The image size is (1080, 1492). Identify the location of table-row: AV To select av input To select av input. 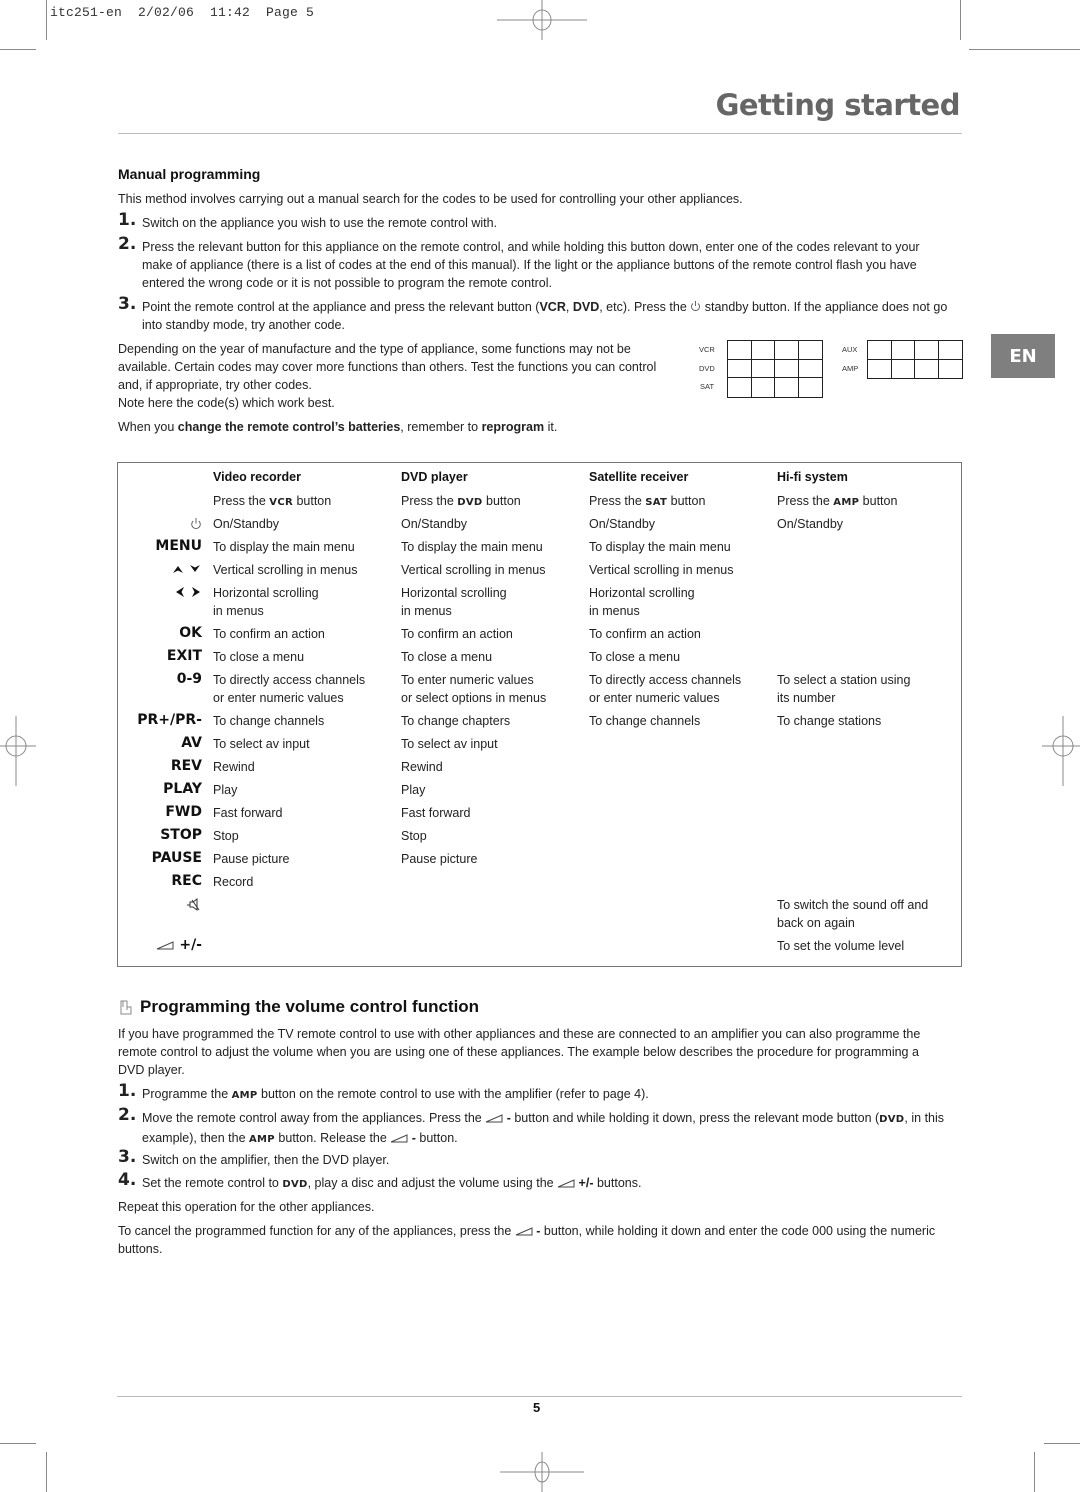
(539, 744).